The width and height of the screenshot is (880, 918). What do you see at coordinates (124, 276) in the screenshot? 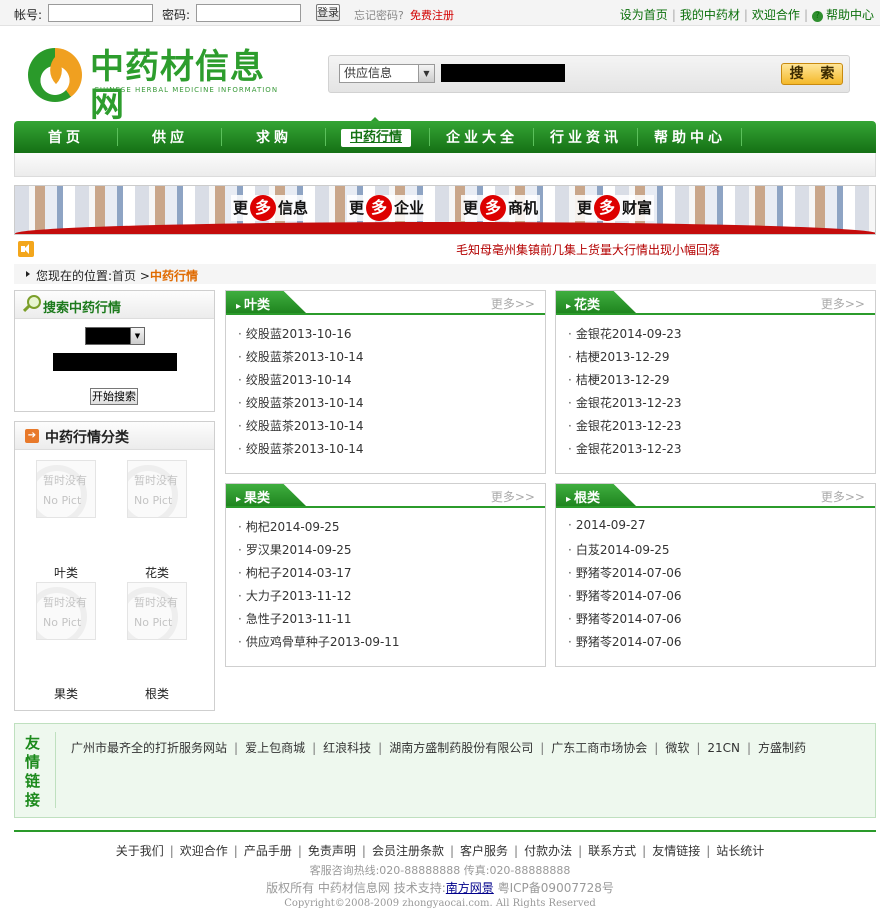
I see `breadcrumb-home: 首页` at bounding box center [124, 276].